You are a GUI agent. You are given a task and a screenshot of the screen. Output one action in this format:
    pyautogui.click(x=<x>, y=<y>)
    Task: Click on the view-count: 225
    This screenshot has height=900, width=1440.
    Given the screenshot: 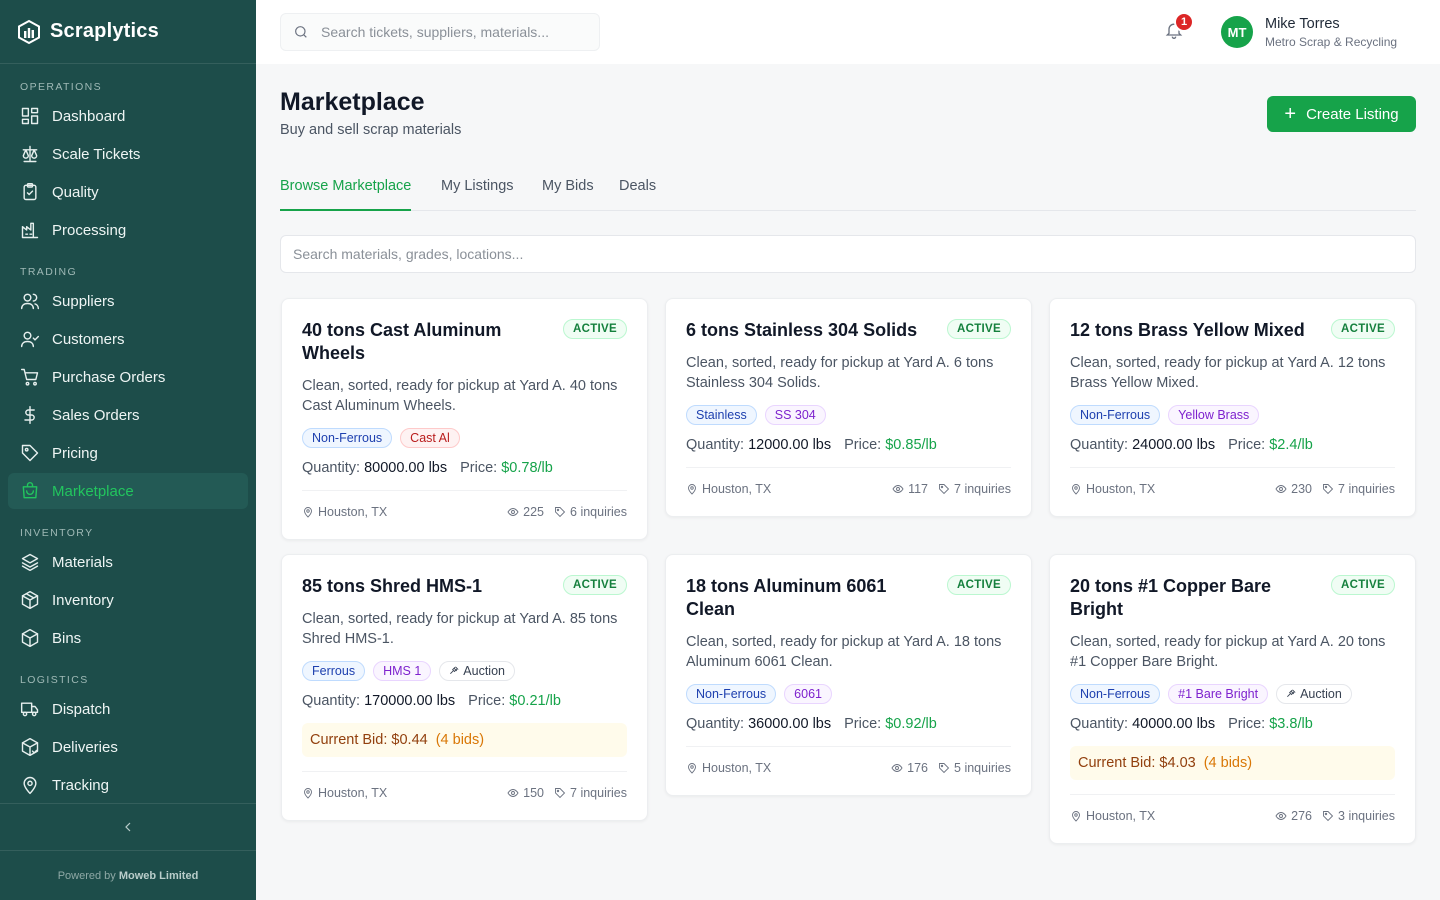 What is the action you would take?
    pyautogui.click(x=534, y=512)
    